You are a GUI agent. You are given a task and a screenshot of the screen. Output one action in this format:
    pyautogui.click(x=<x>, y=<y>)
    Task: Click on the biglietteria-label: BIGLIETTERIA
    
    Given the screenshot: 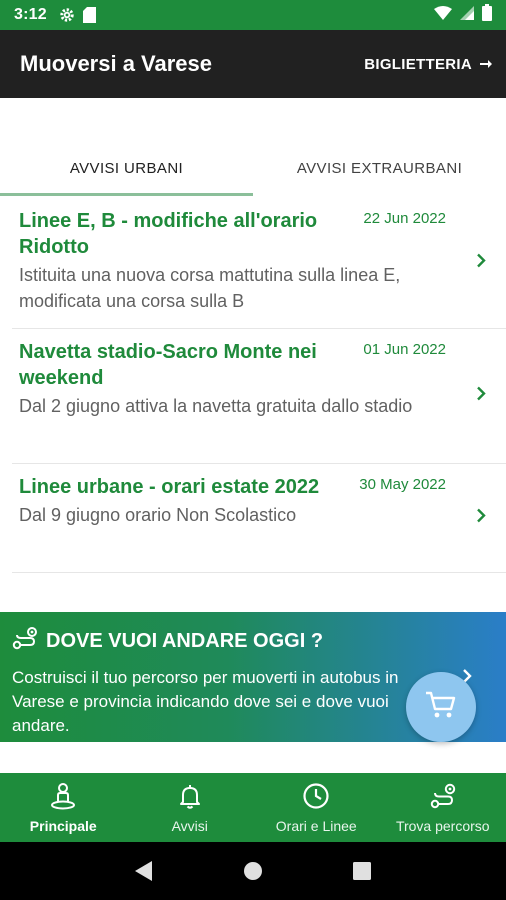 What is the action you would take?
    pyautogui.click(x=418, y=64)
    